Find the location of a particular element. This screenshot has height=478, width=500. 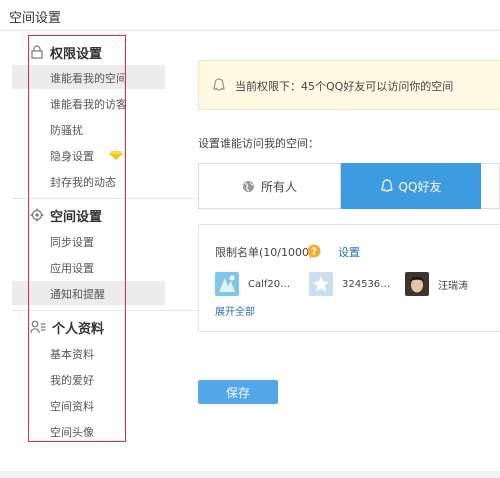

bottom-bar is located at coordinates (250, 474).